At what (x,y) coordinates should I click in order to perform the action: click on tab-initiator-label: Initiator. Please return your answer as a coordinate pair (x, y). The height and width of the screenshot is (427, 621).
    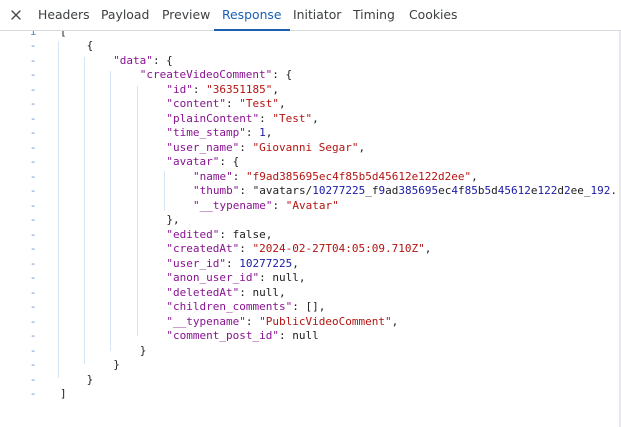
    Looking at the image, I should click on (317, 14).